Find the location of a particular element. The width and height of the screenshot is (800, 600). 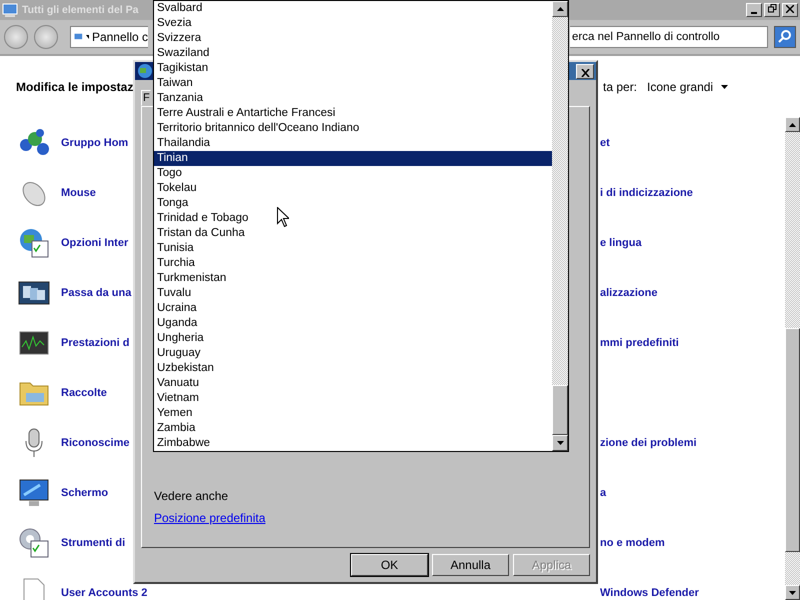

list-scrollbar is located at coordinates (560, 226).